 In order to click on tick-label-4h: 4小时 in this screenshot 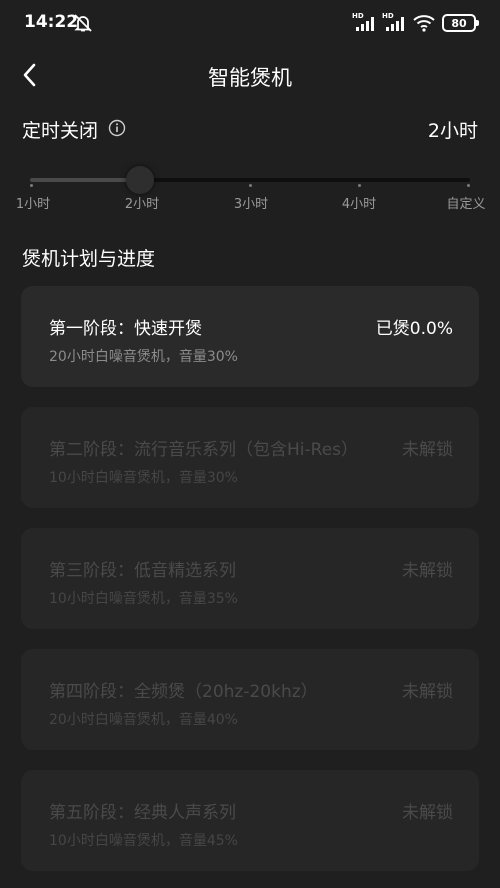, I will do `click(359, 202)`.